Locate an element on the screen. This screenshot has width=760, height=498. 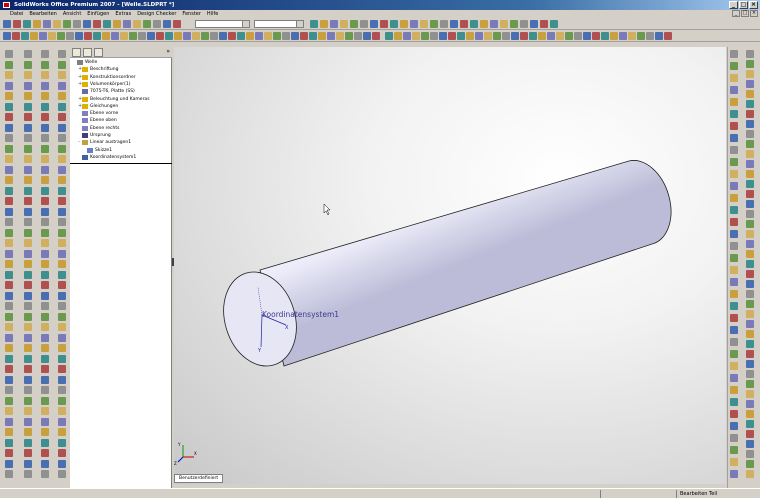
maximize-button: □ is located at coordinates (743, 5).